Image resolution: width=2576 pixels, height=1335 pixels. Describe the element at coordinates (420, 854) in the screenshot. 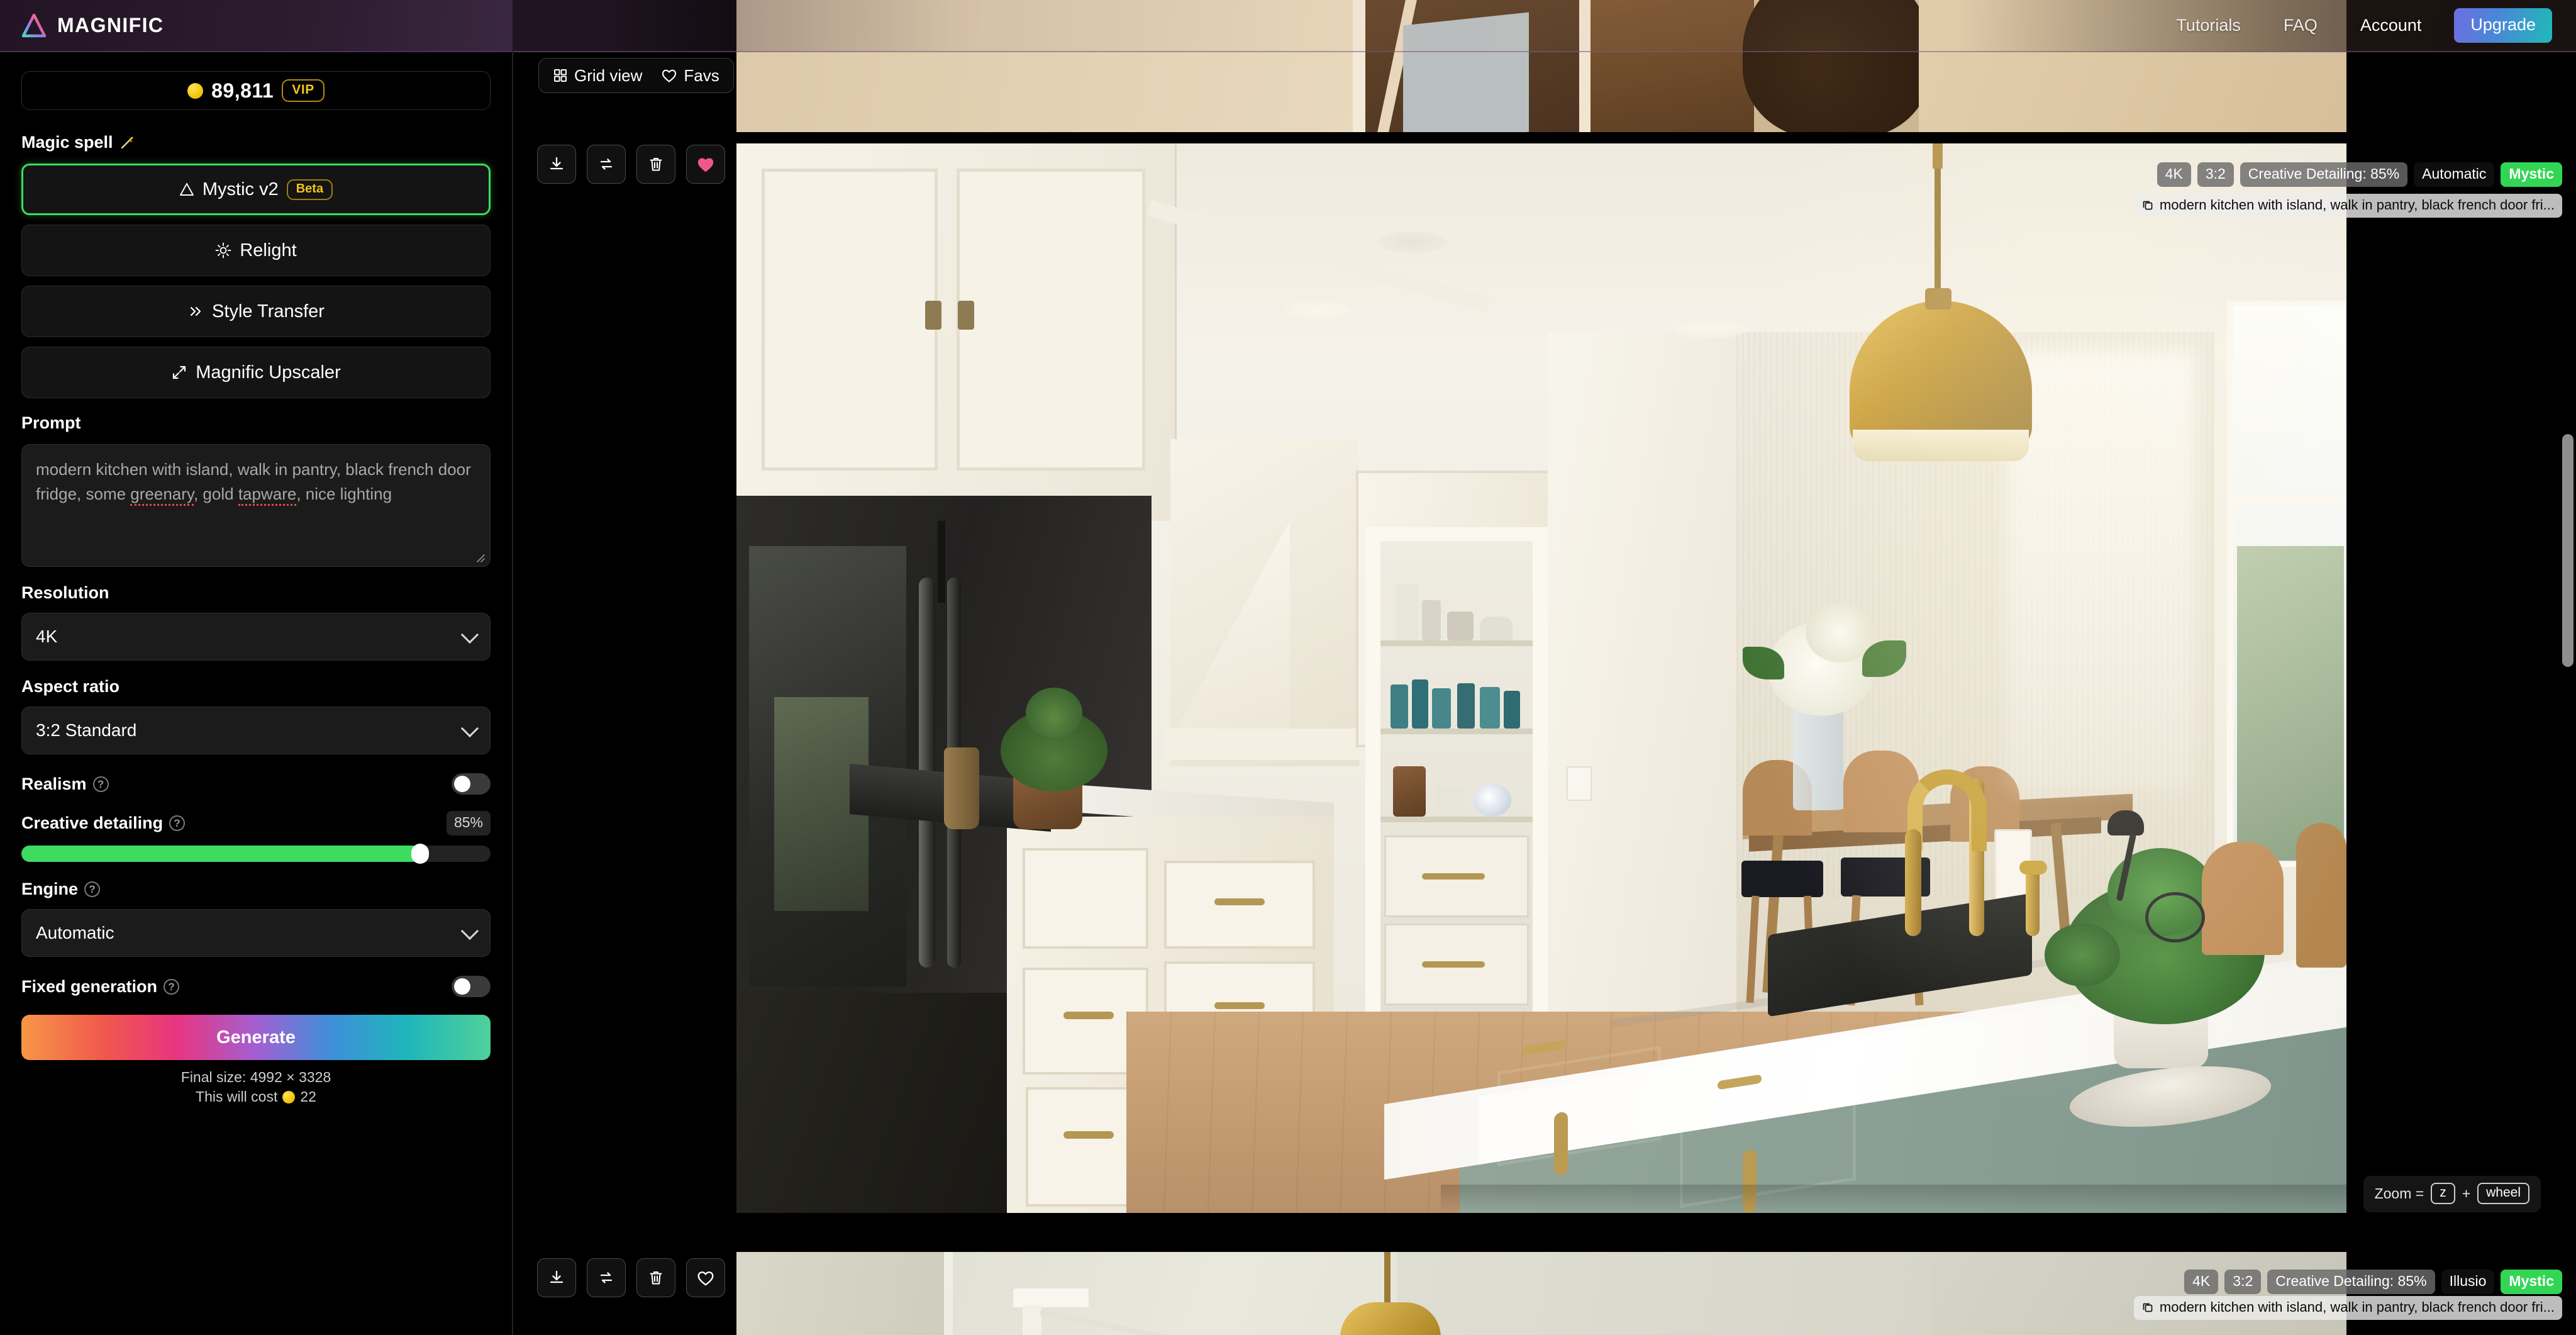

I see `slider-knob` at that location.